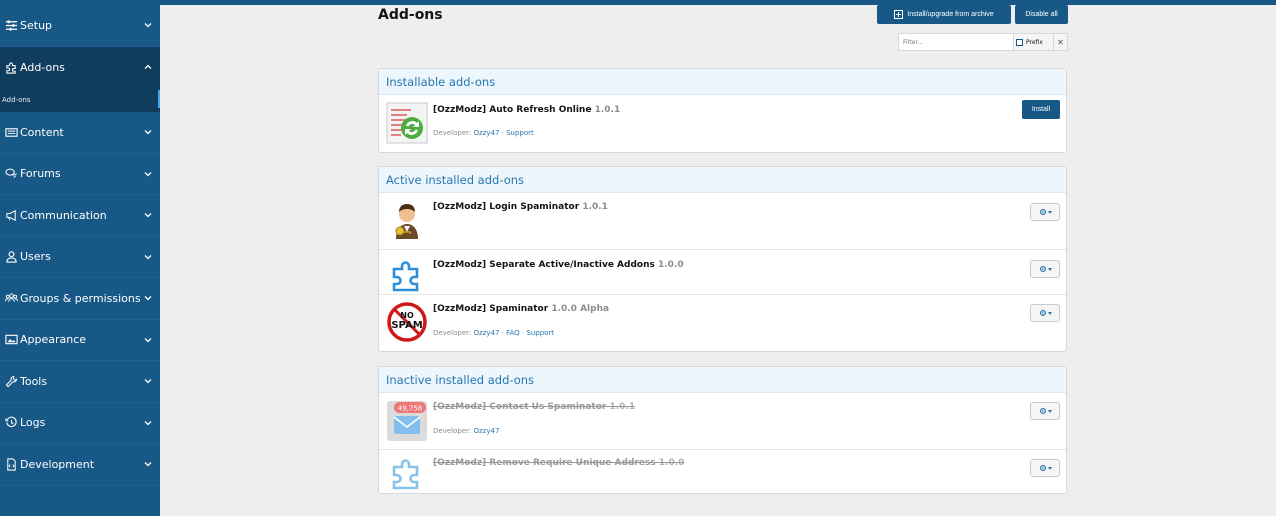  I want to click on sidebar-item-setup: Setup, so click(80, 26).